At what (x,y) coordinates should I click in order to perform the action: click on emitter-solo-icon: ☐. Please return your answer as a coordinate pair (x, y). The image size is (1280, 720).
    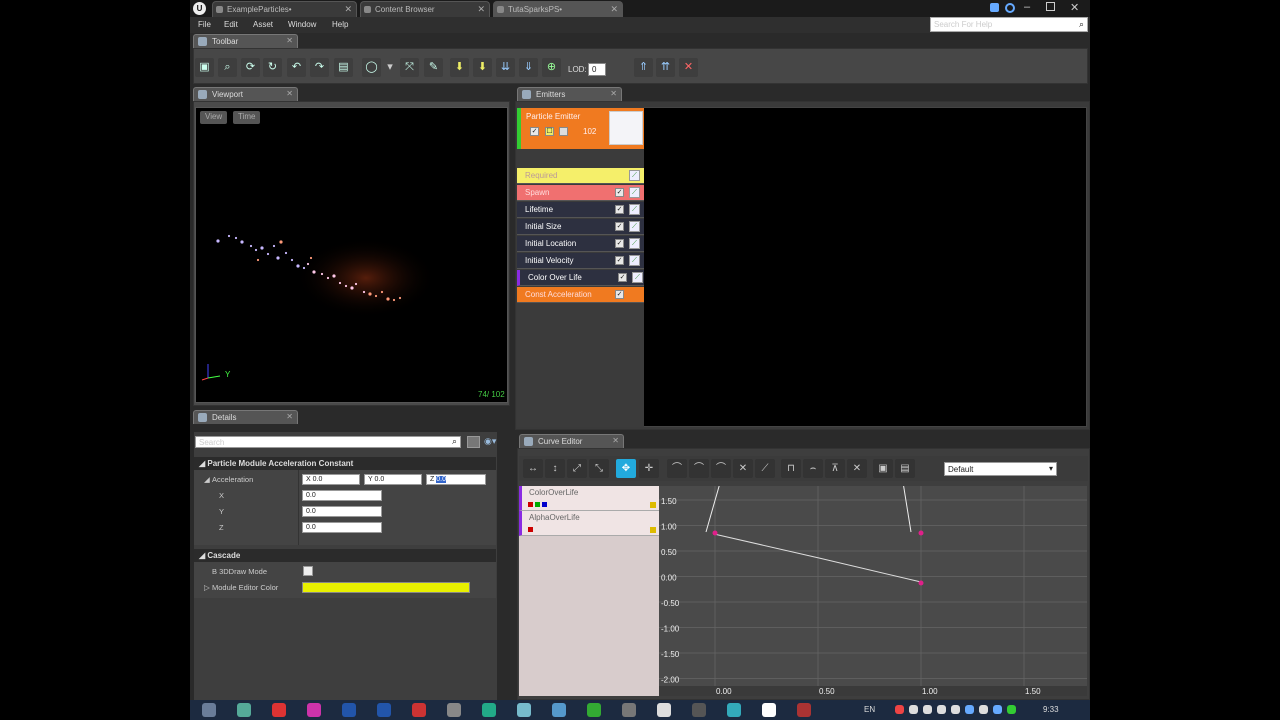
    Looking at the image, I should click on (549, 131).